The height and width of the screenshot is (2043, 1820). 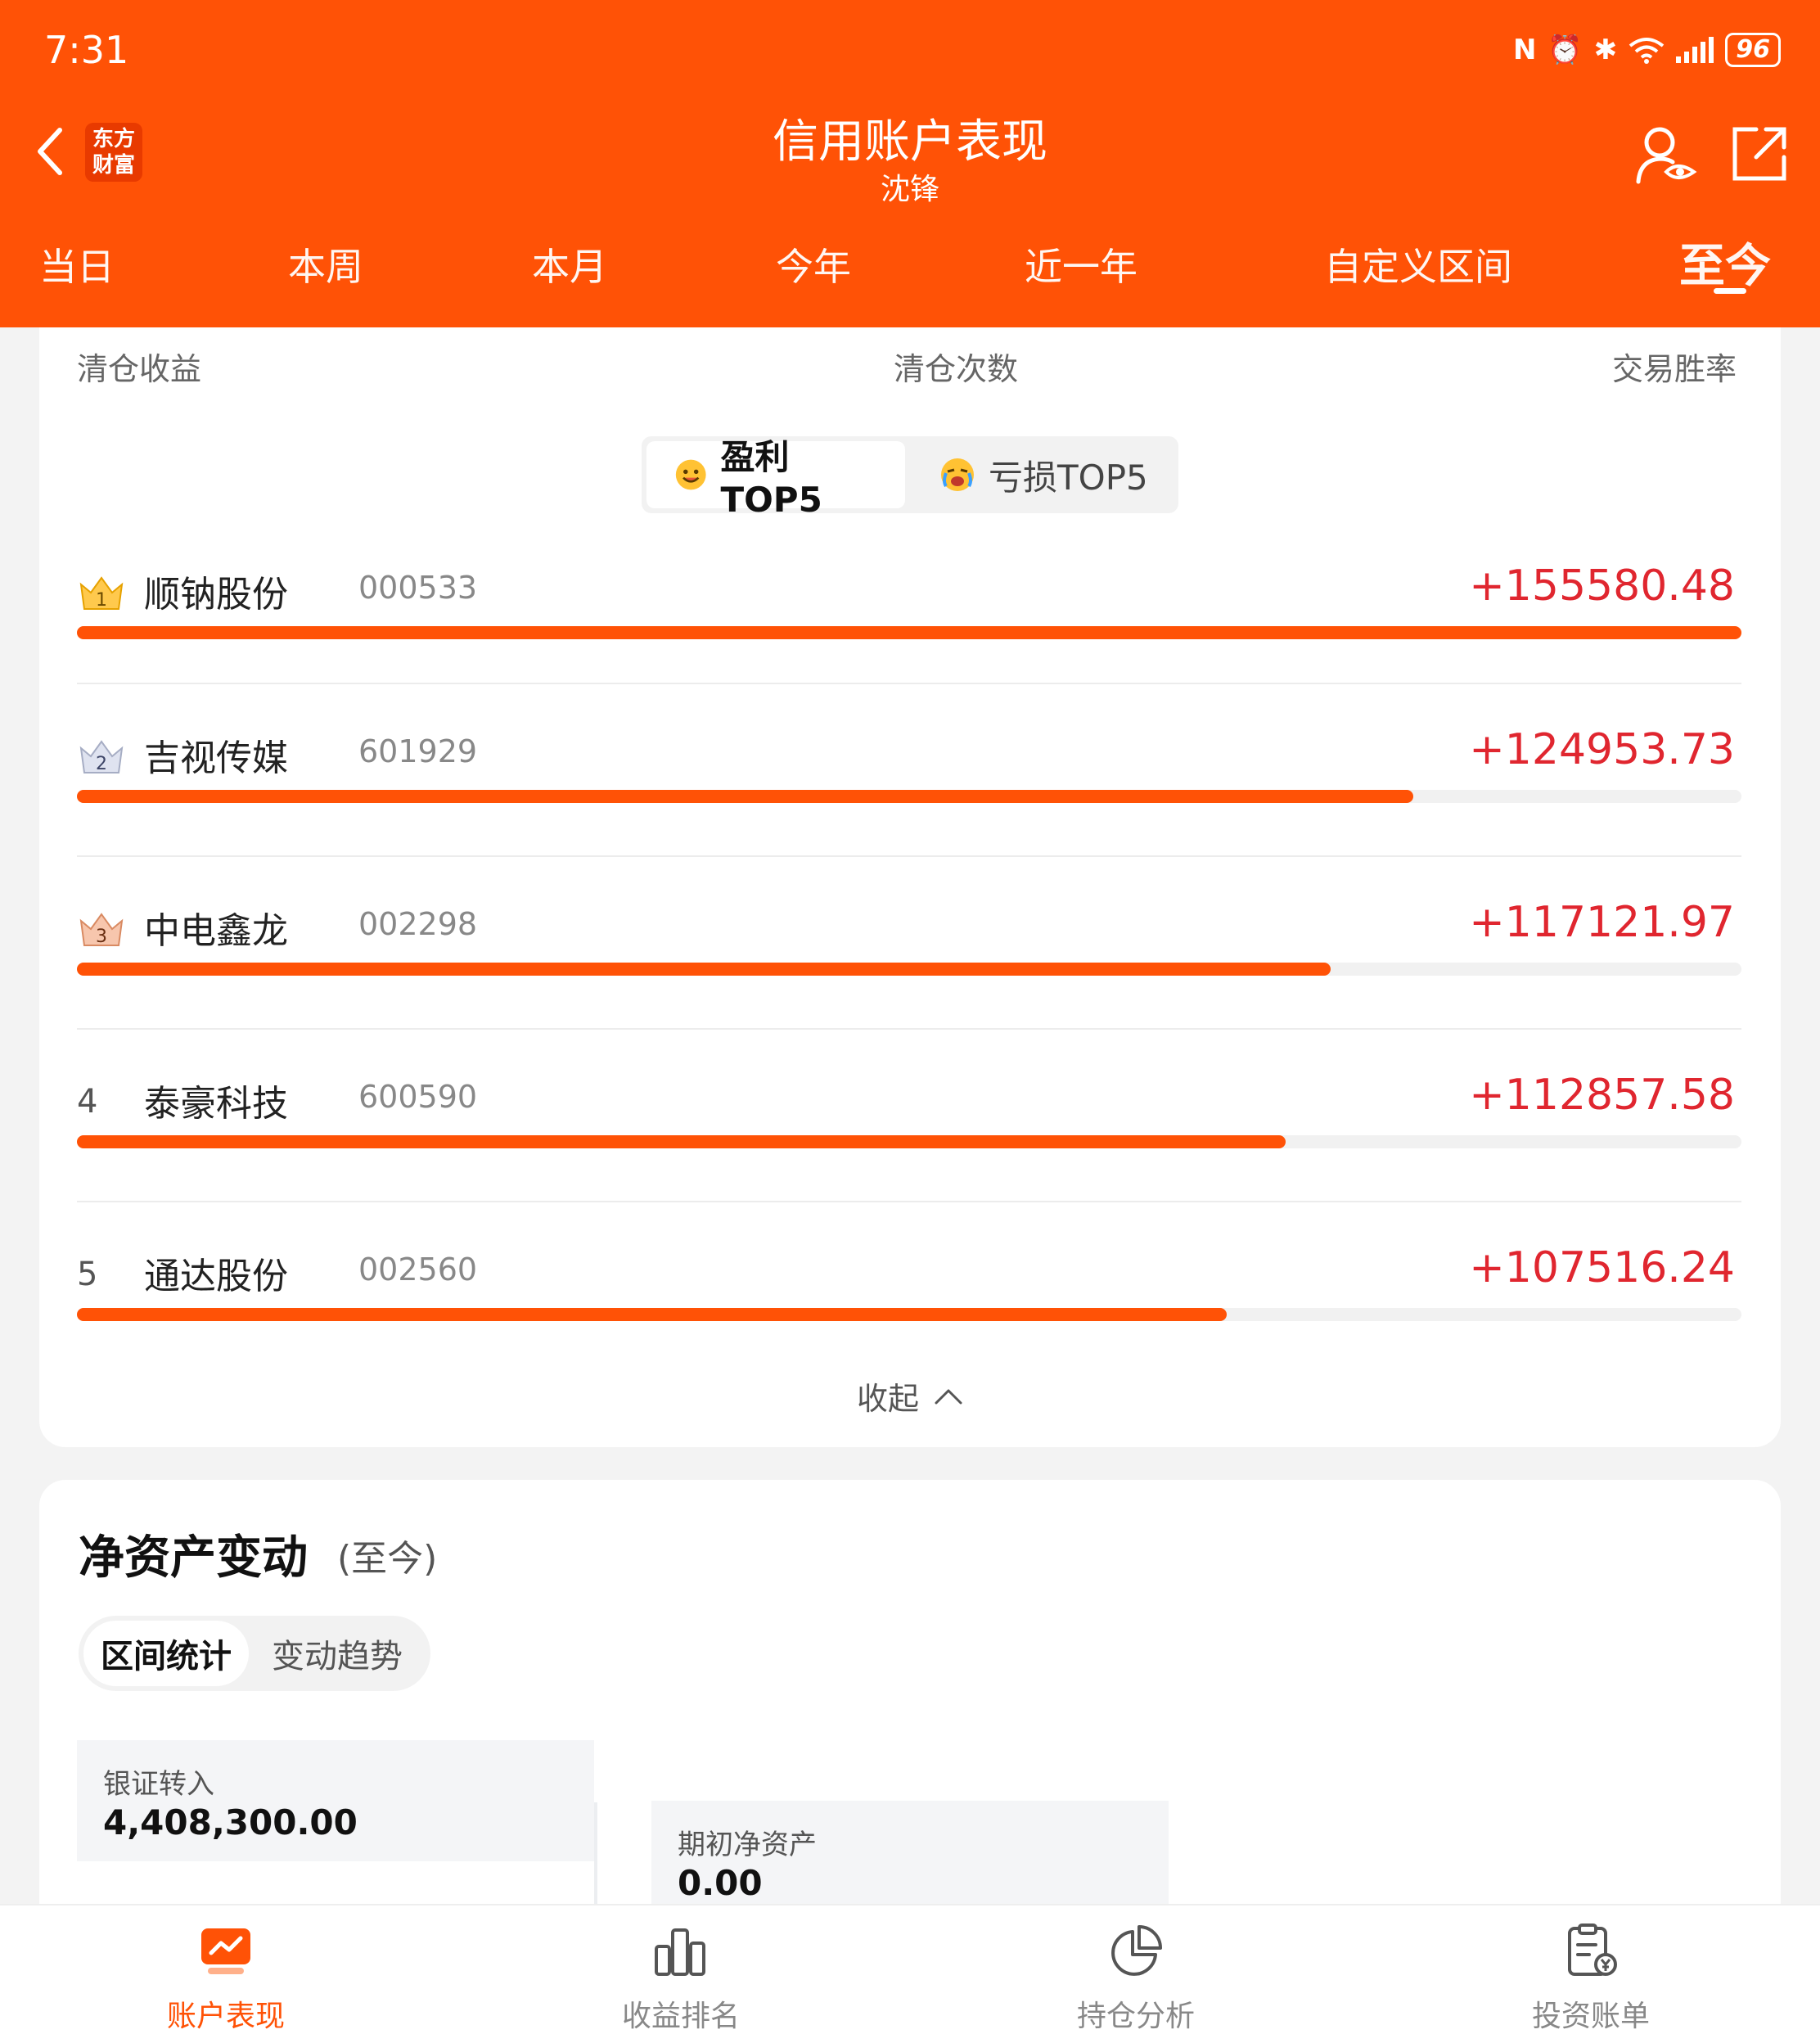 I want to click on user-eye-icon, so click(x=1667, y=155).